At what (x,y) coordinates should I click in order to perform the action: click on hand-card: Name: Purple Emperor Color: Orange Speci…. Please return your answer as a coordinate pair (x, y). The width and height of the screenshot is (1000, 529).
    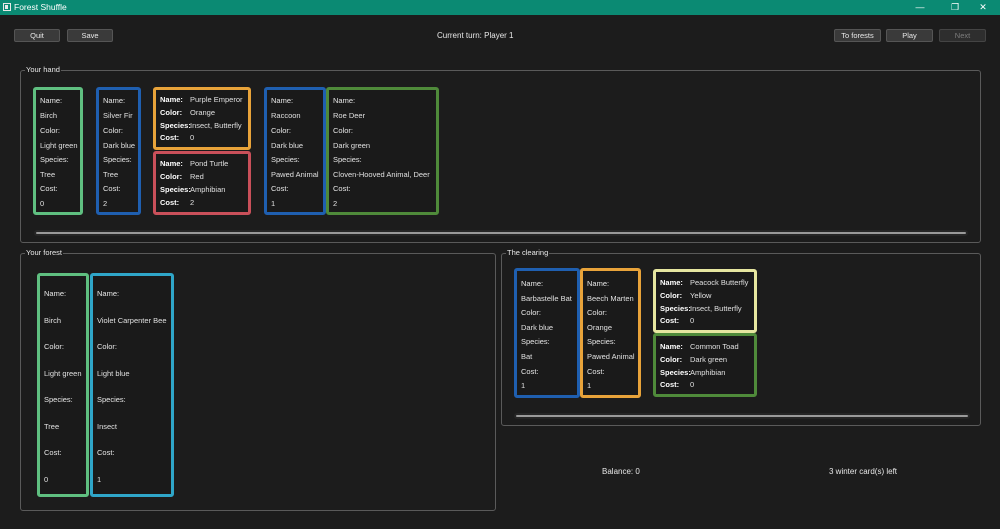
    Looking at the image, I should click on (202, 118).